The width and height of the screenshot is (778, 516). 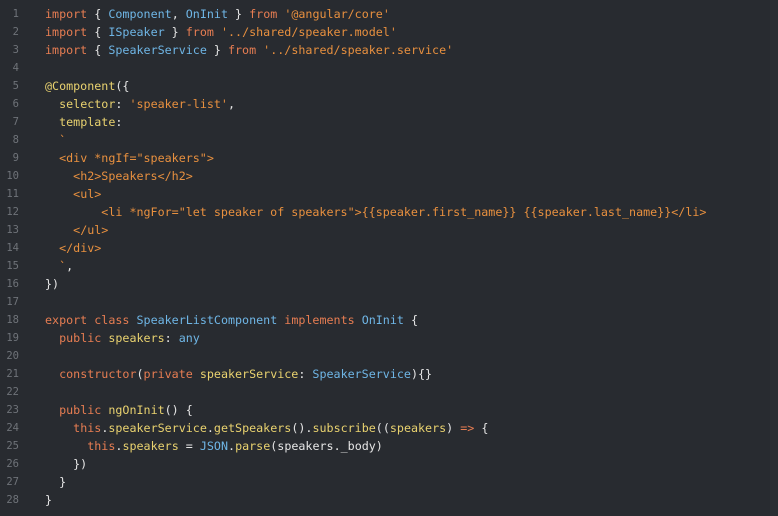 What do you see at coordinates (59, 266) in the screenshot?
I see `code-text: `,` at bounding box center [59, 266].